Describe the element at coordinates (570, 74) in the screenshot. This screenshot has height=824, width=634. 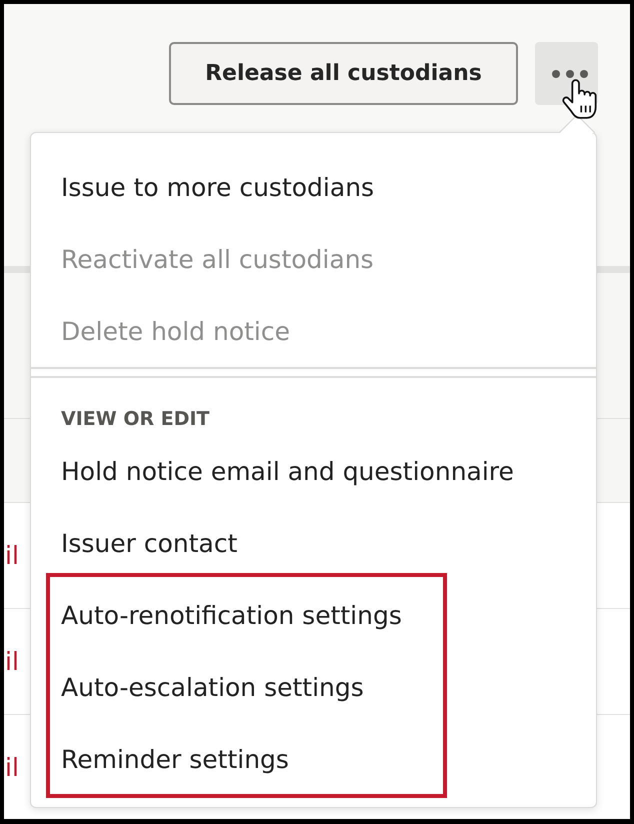
I see `more-icon` at that location.